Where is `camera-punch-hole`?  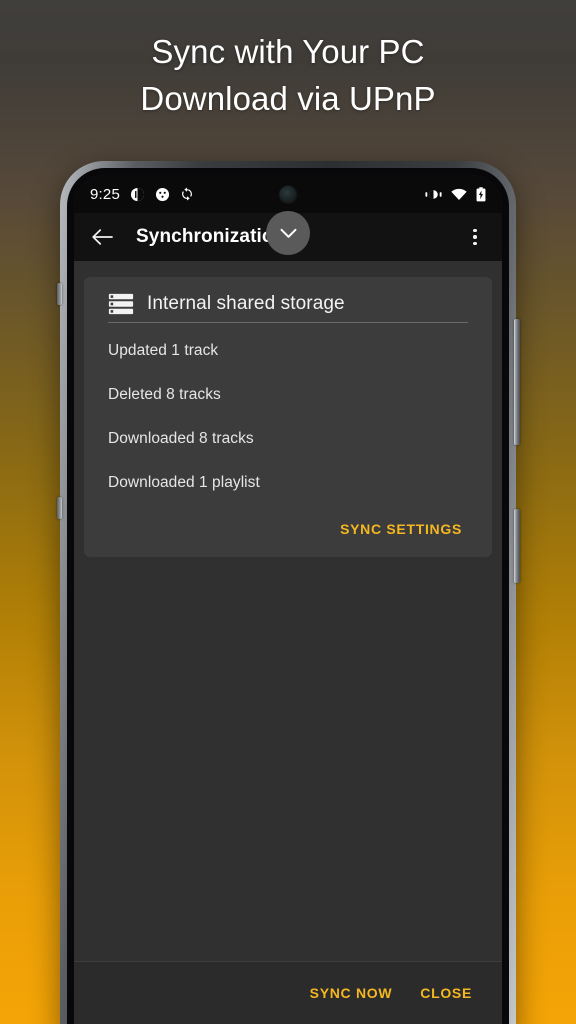
camera-punch-hole is located at coordinates (288, 194).